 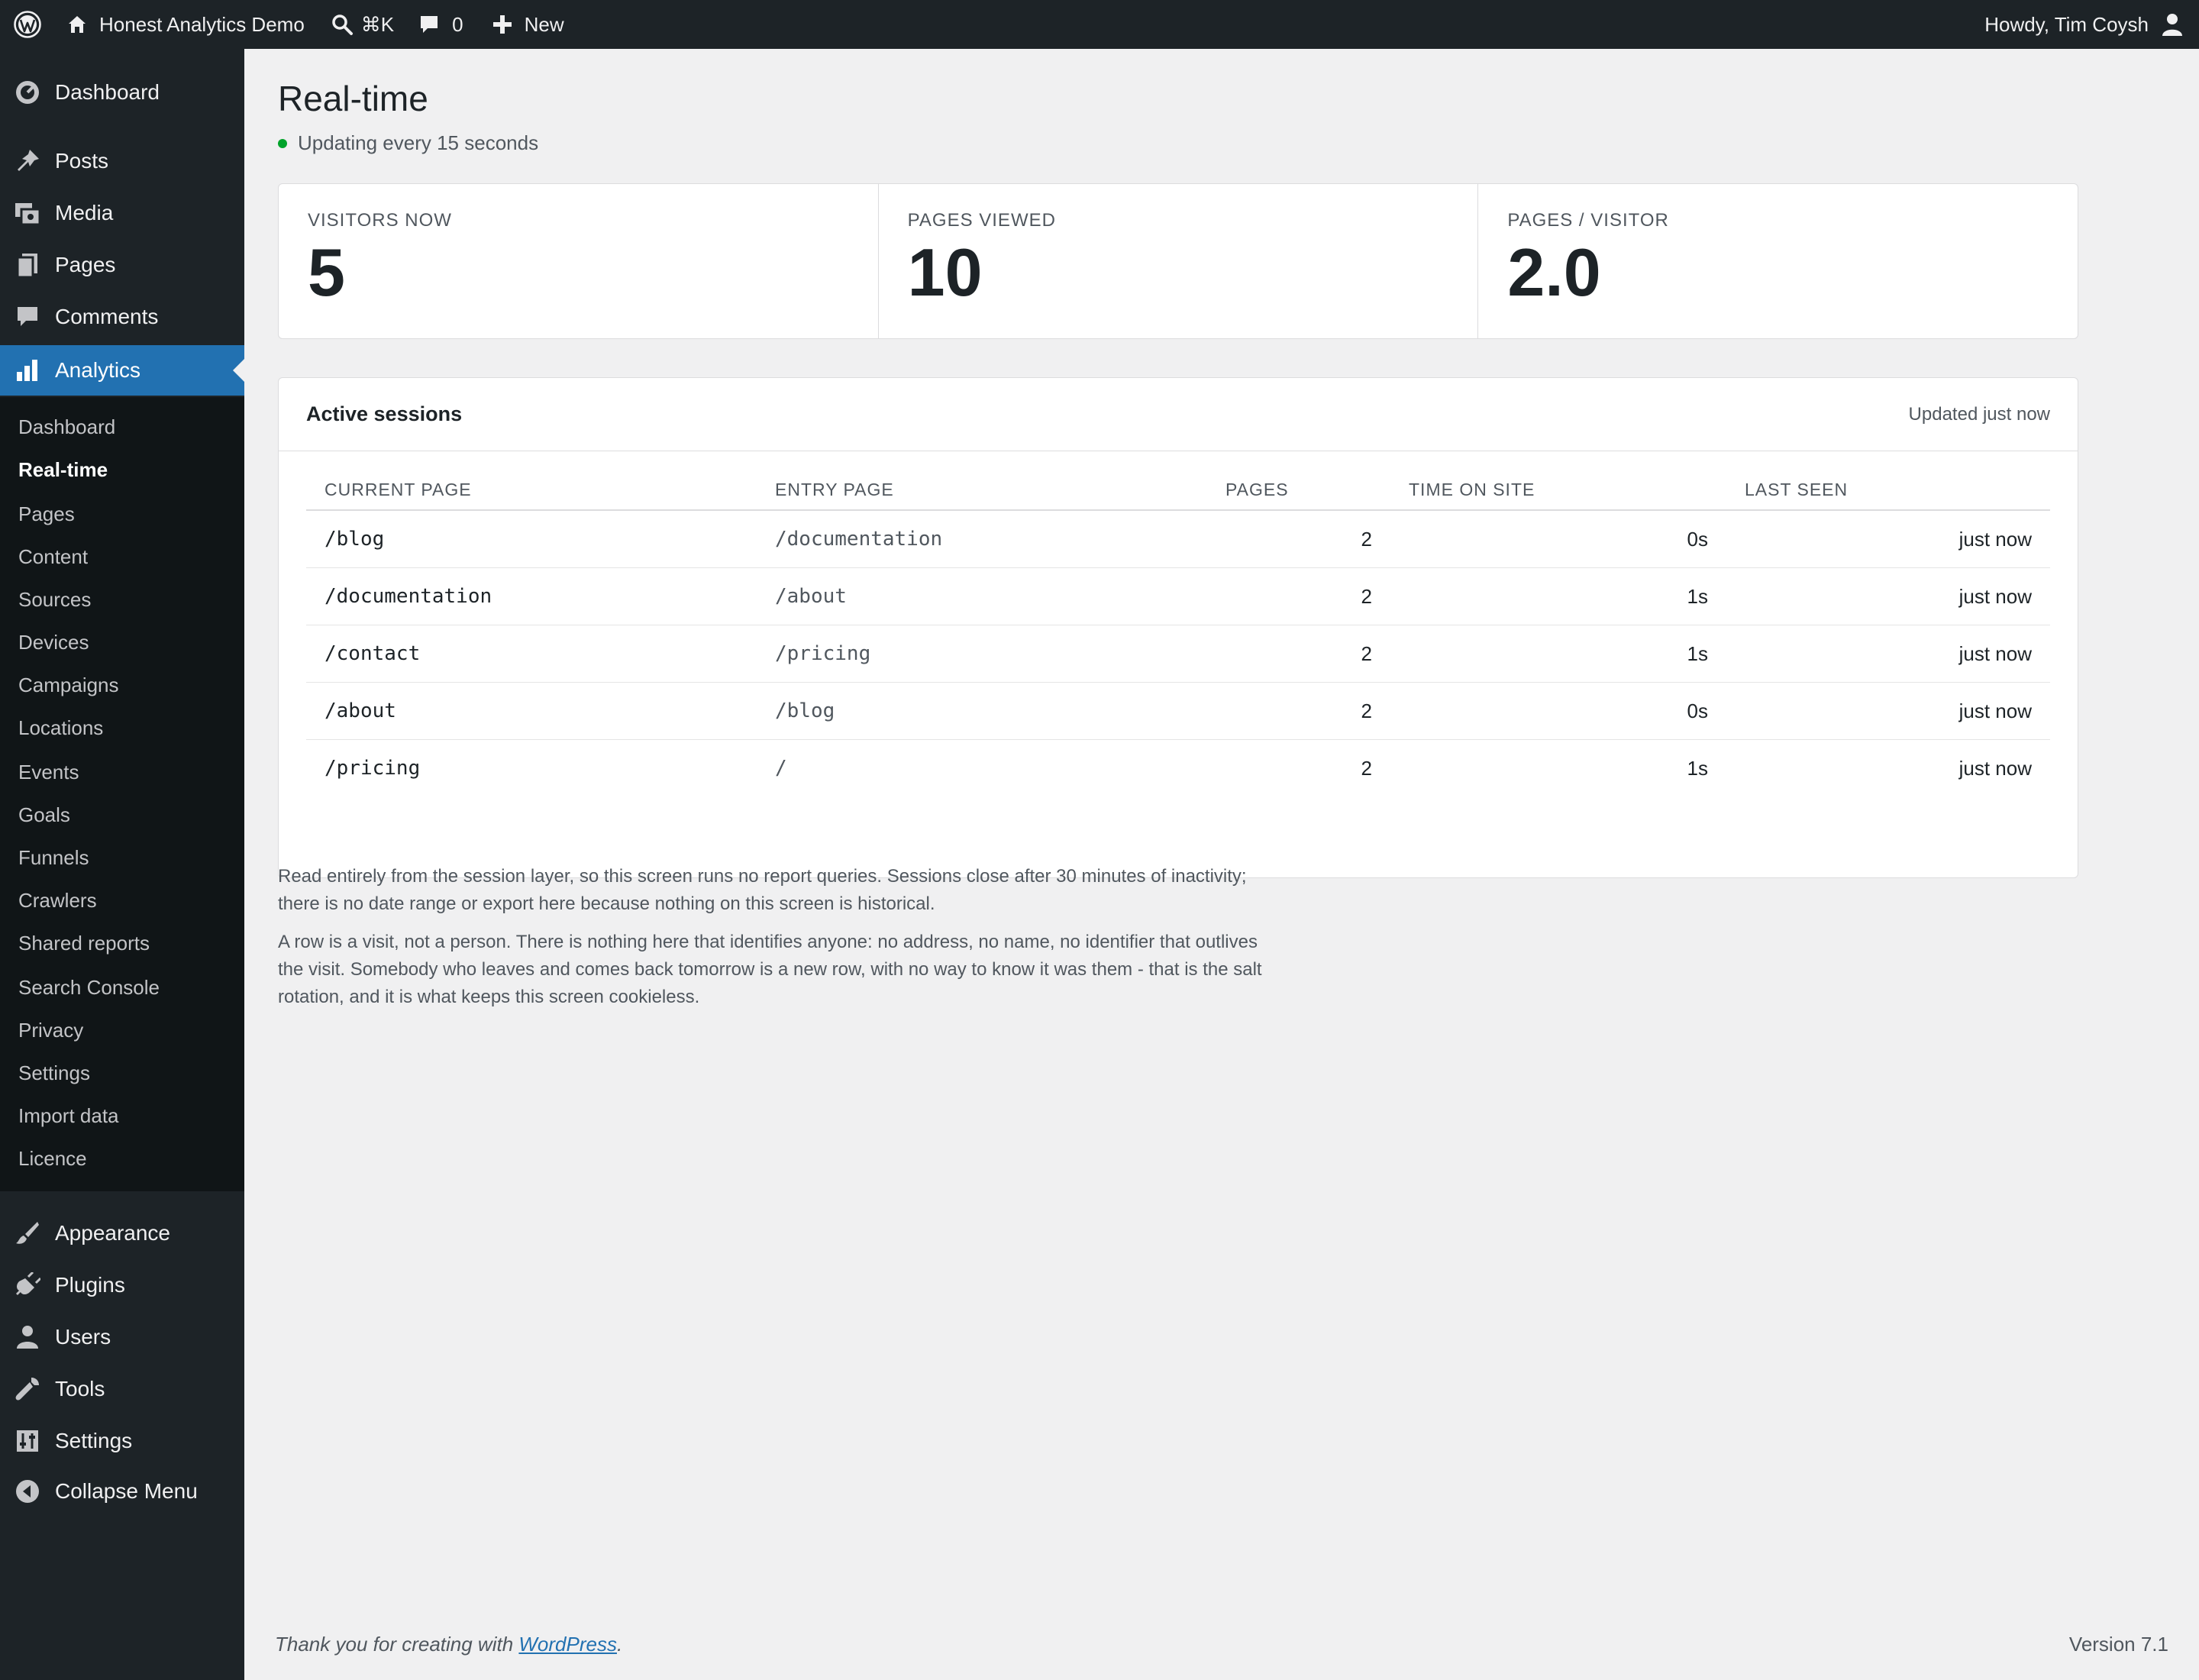 I want to click on submenu-shared-reports: Shared reports, so click(x=84, y=943).